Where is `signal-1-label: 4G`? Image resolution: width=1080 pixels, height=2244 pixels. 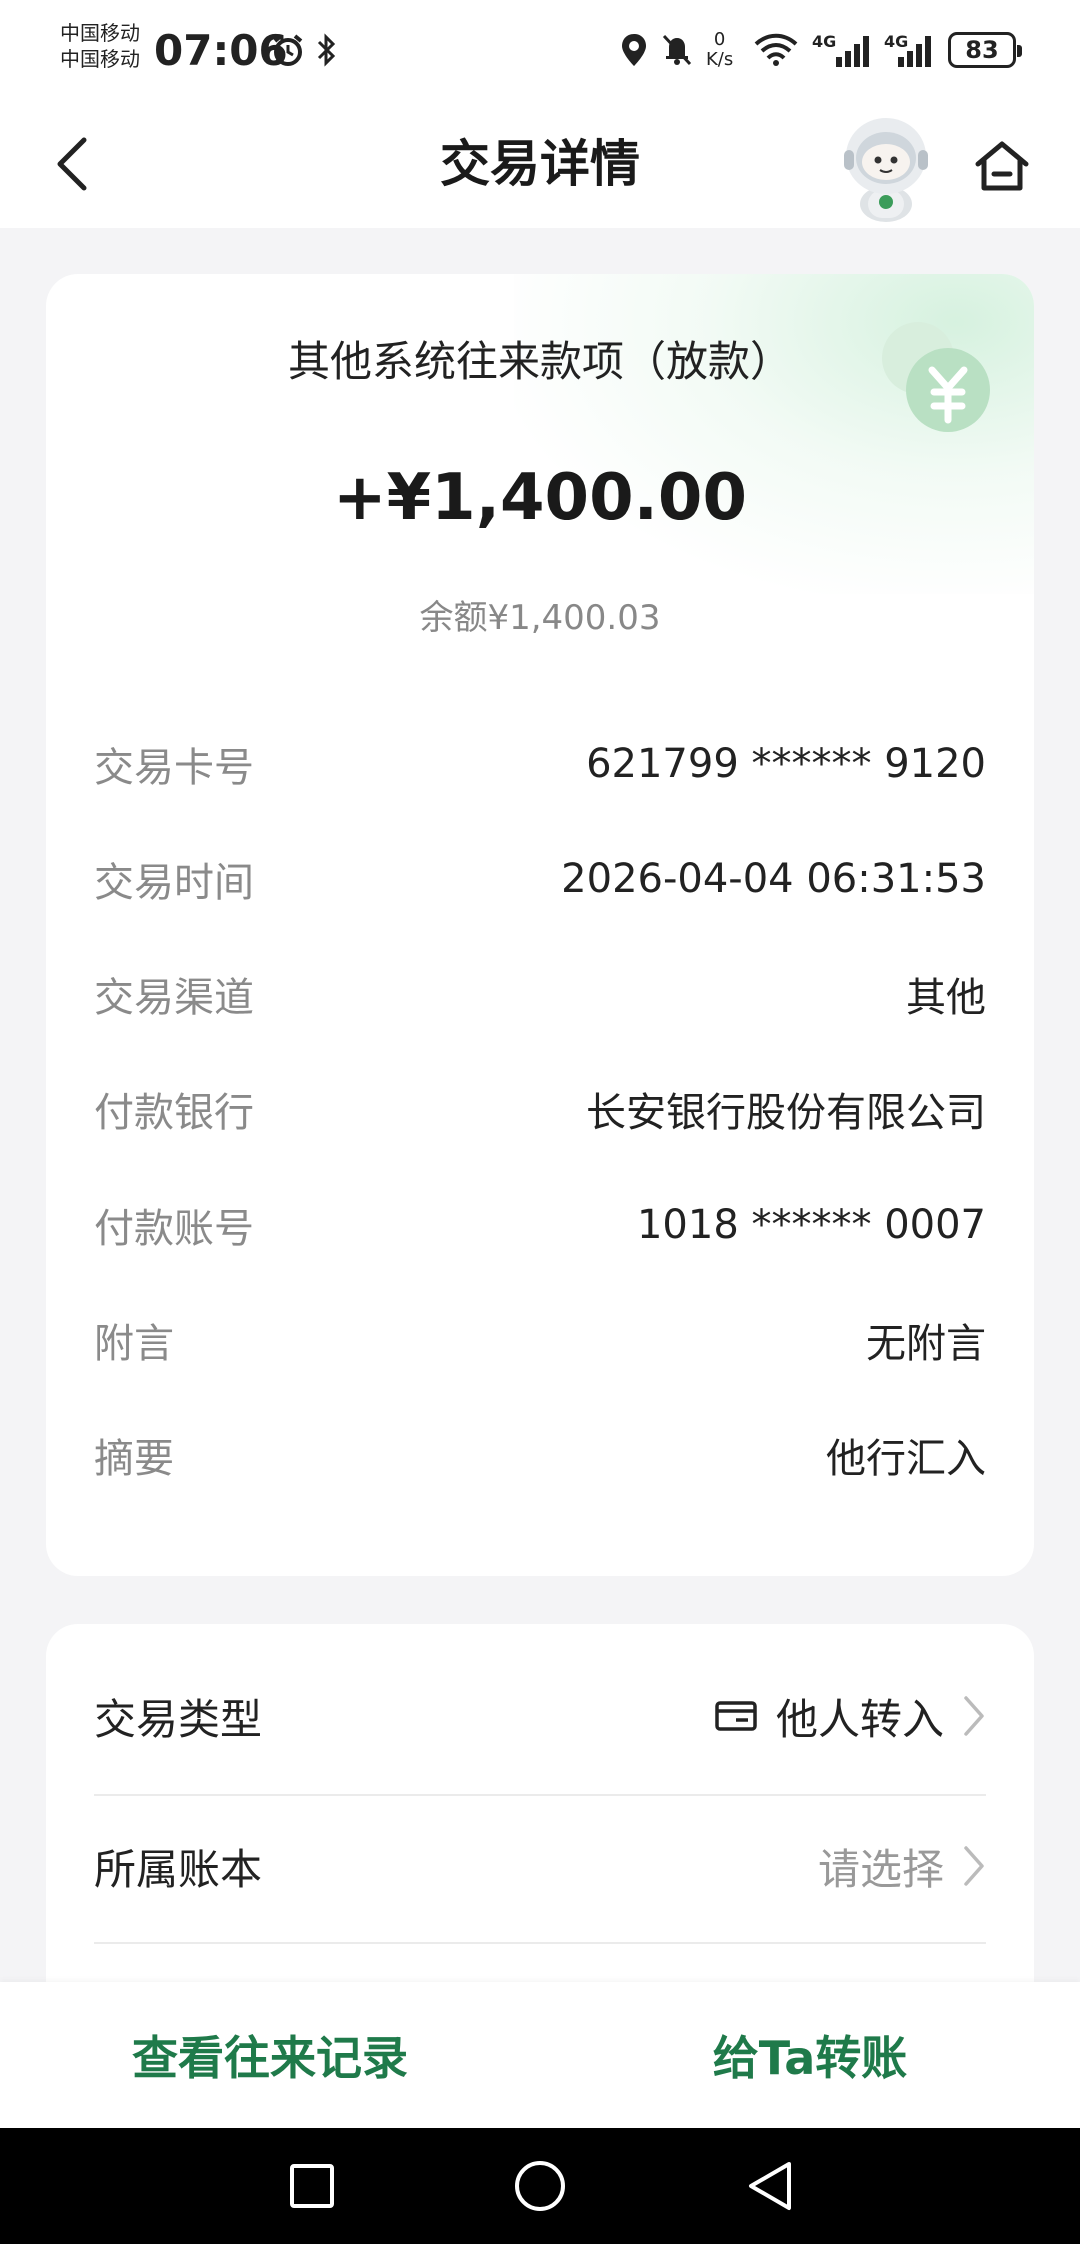
signal-1-label: 4G is located at coordinates (824, 41).